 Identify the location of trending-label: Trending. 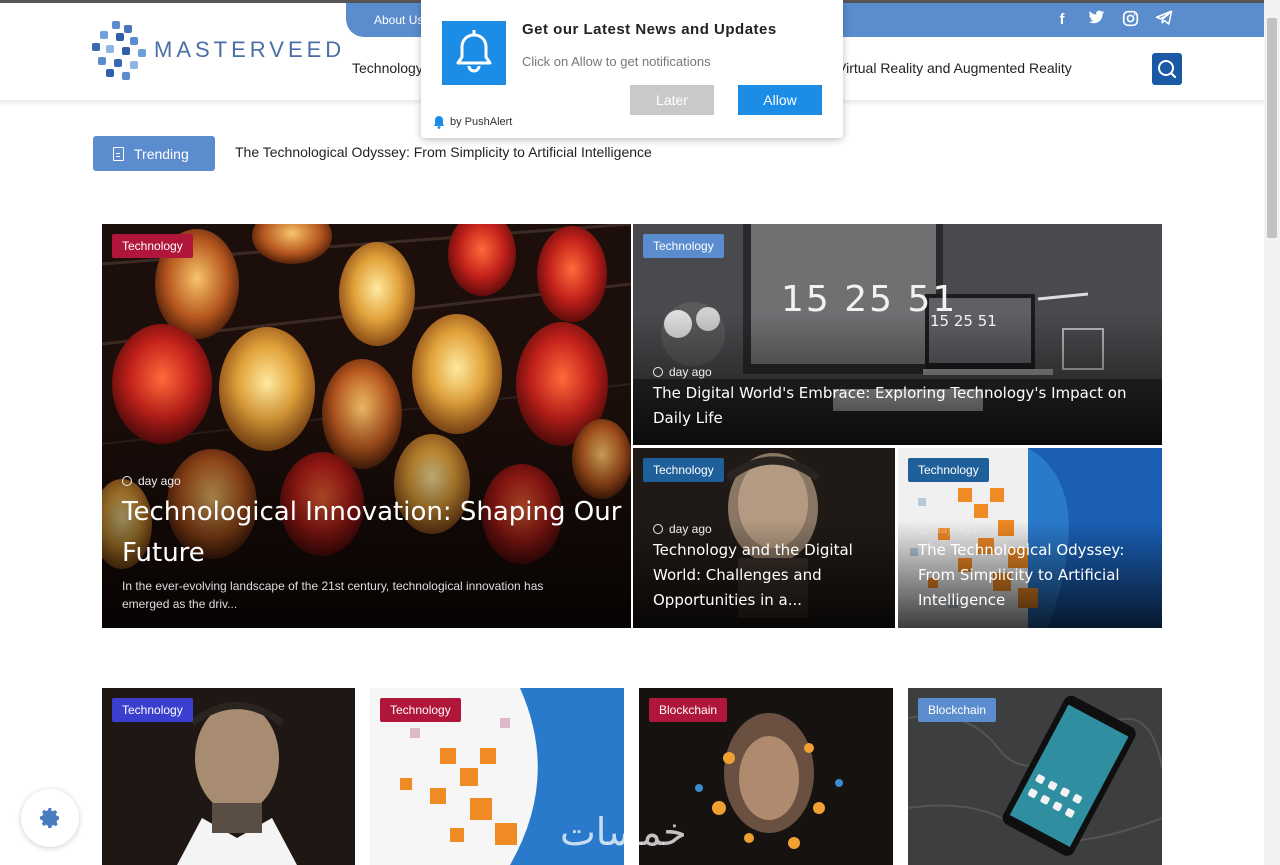
(161, 153).